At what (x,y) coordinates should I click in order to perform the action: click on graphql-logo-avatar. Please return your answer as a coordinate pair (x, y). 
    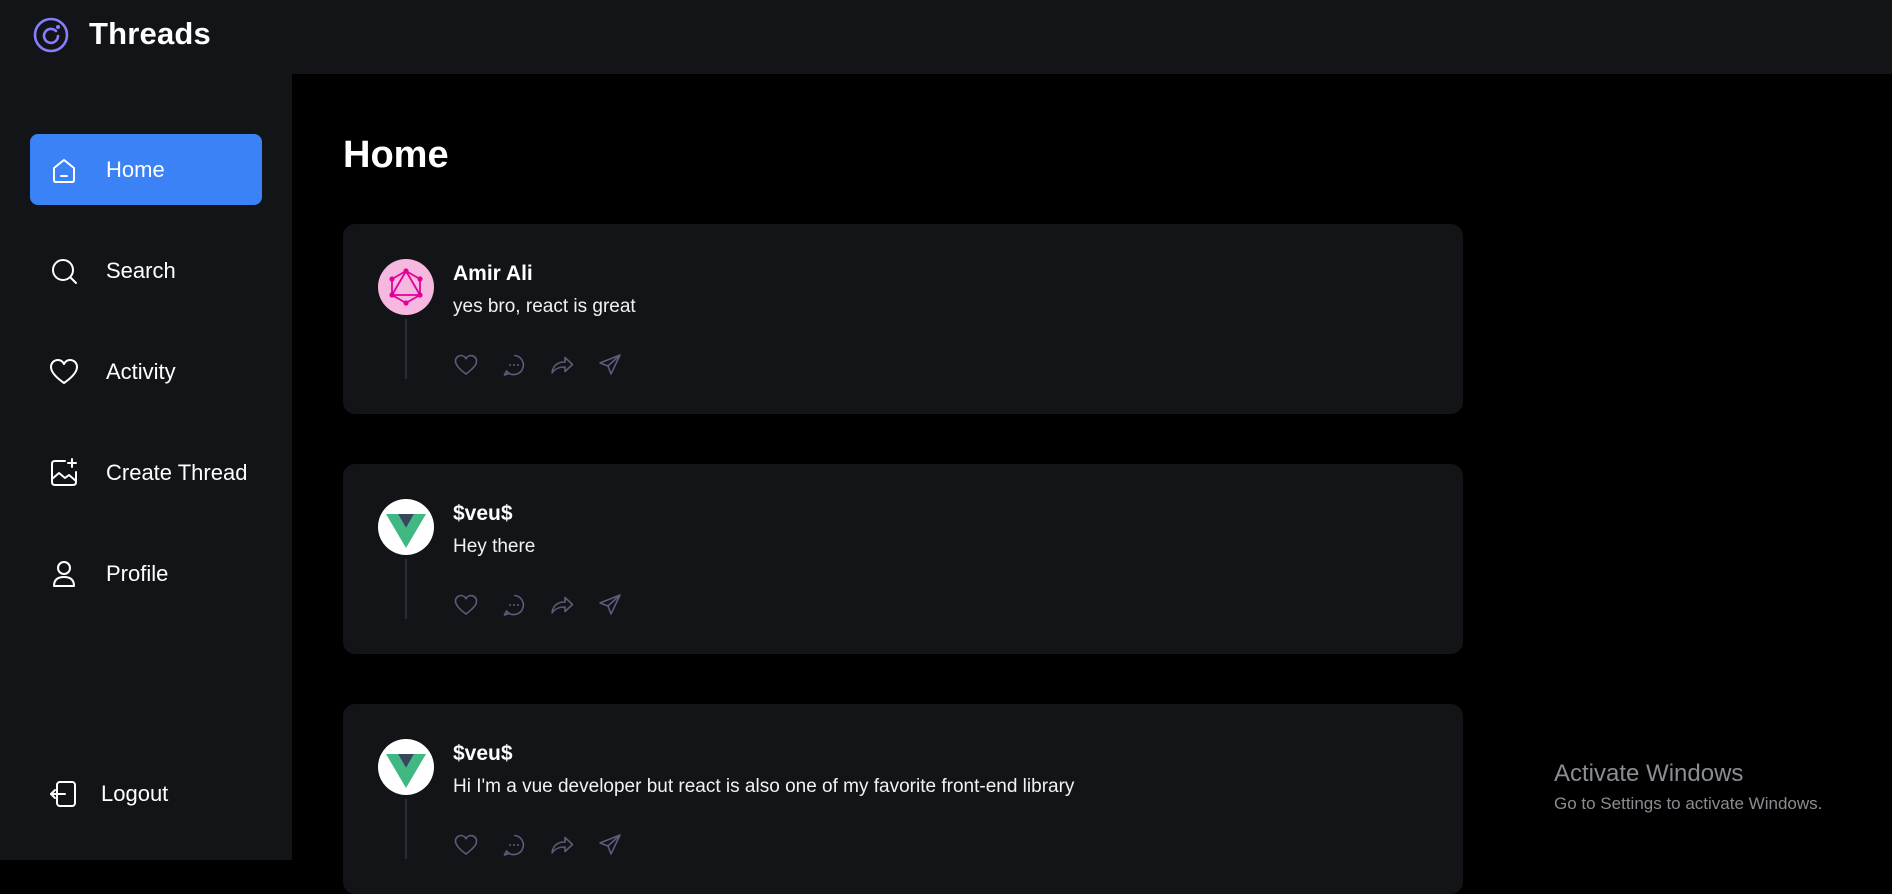
    Looking at the image, I should click on (406, 287).